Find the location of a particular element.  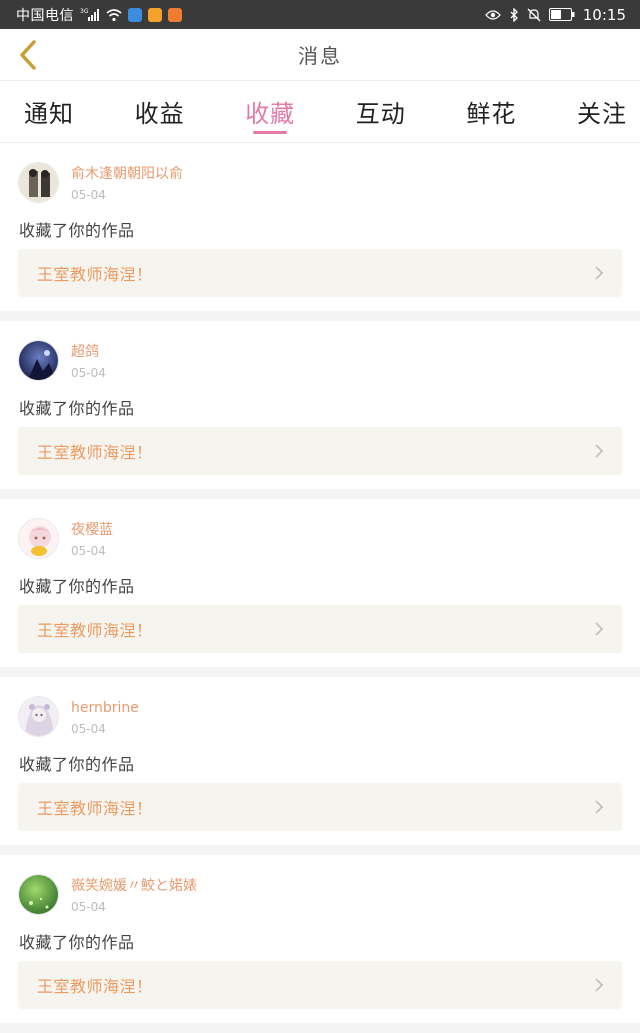

active-tab-indicator is located at coordinates (270, 132).